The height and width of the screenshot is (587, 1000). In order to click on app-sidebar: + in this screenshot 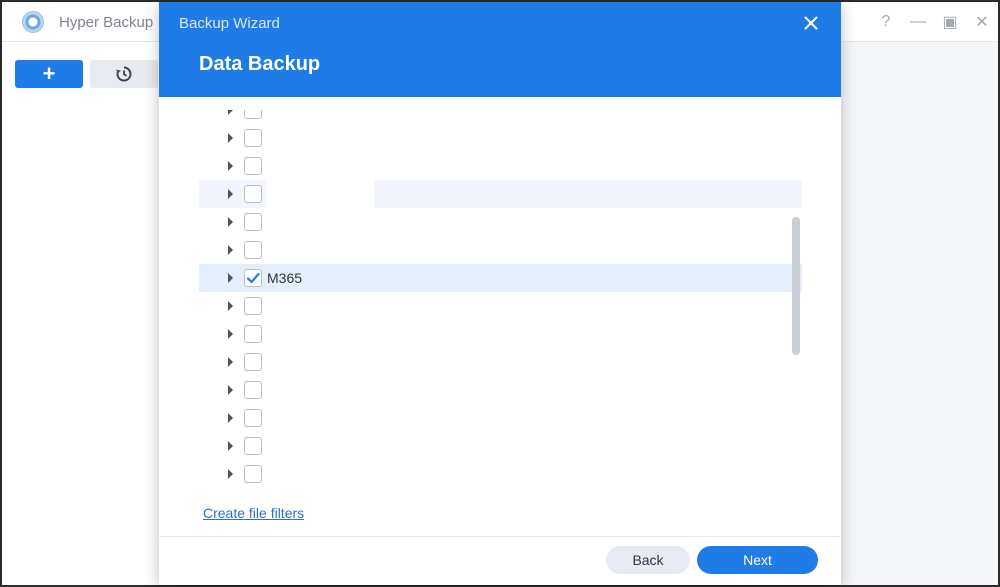, I will do `click(82, 313)`.